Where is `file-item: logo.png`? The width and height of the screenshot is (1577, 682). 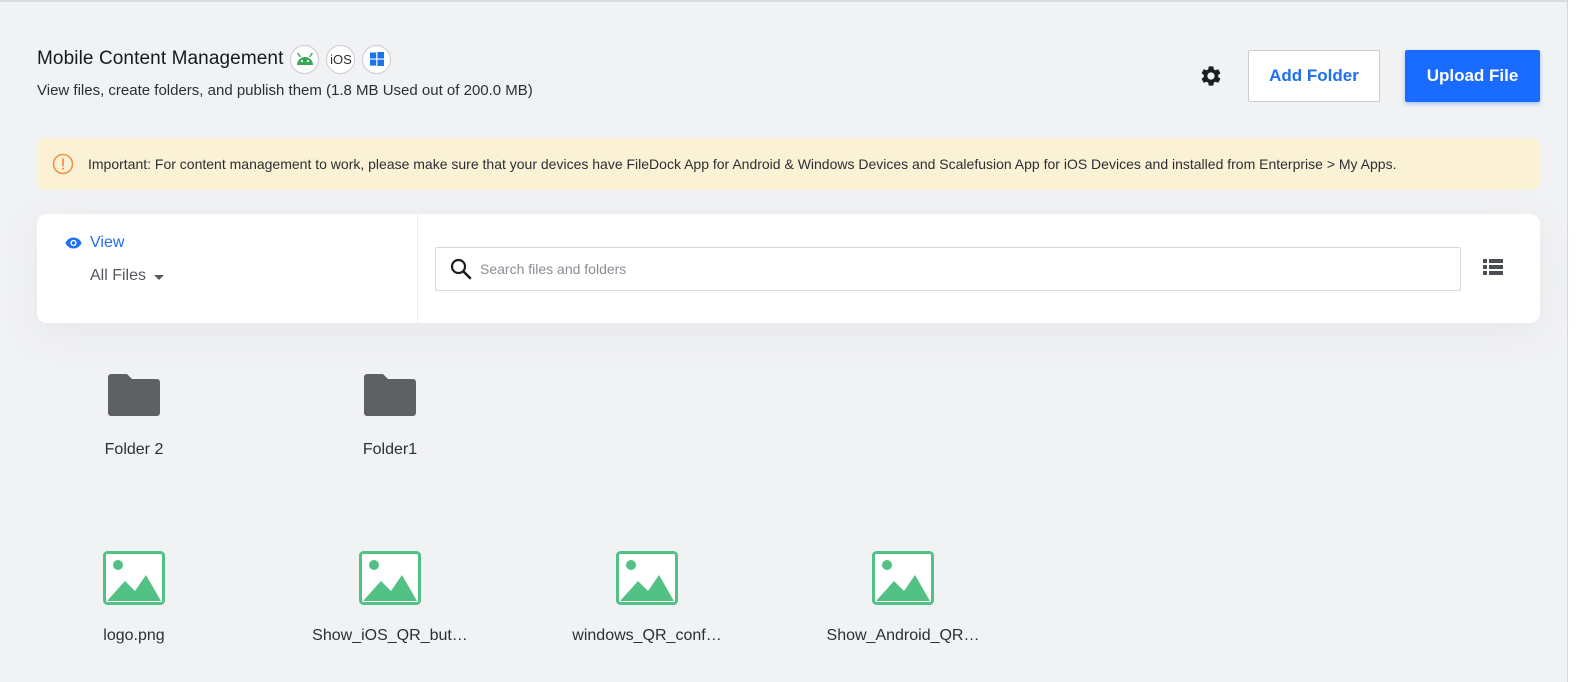 file-item: logo.png is located at coordinates (134, 598).